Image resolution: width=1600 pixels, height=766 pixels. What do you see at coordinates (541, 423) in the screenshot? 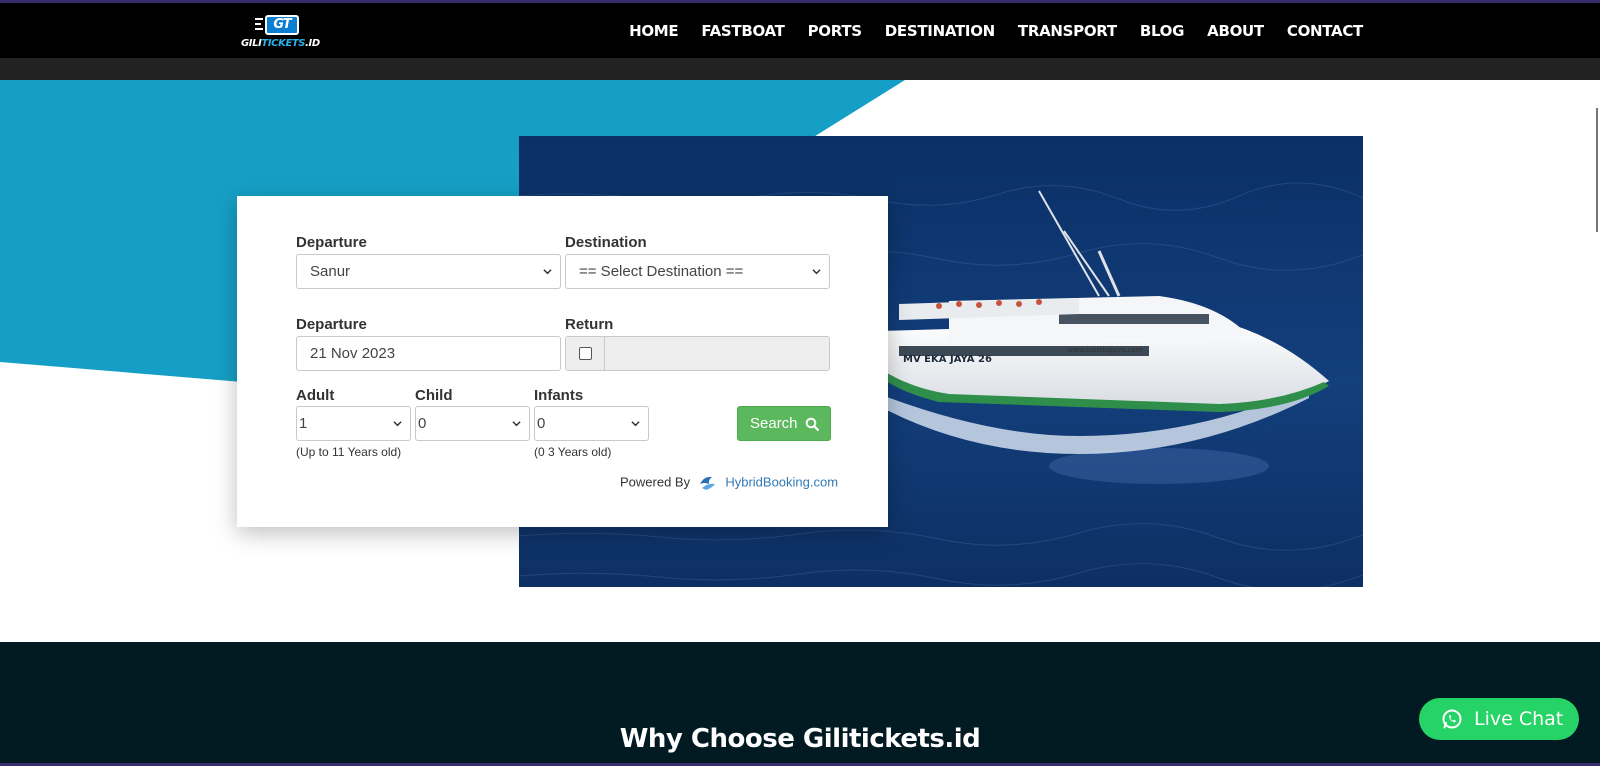
I see `infants-value: 0` at bounding box center [541, 423].